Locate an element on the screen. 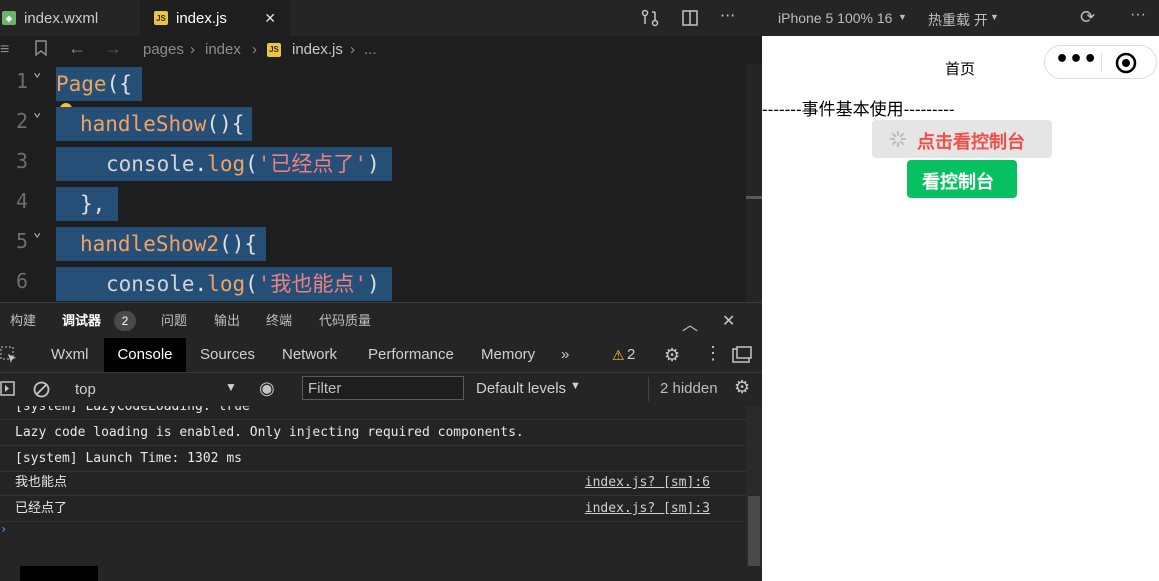  split-editor-icon is located at coordinates (690, 20).